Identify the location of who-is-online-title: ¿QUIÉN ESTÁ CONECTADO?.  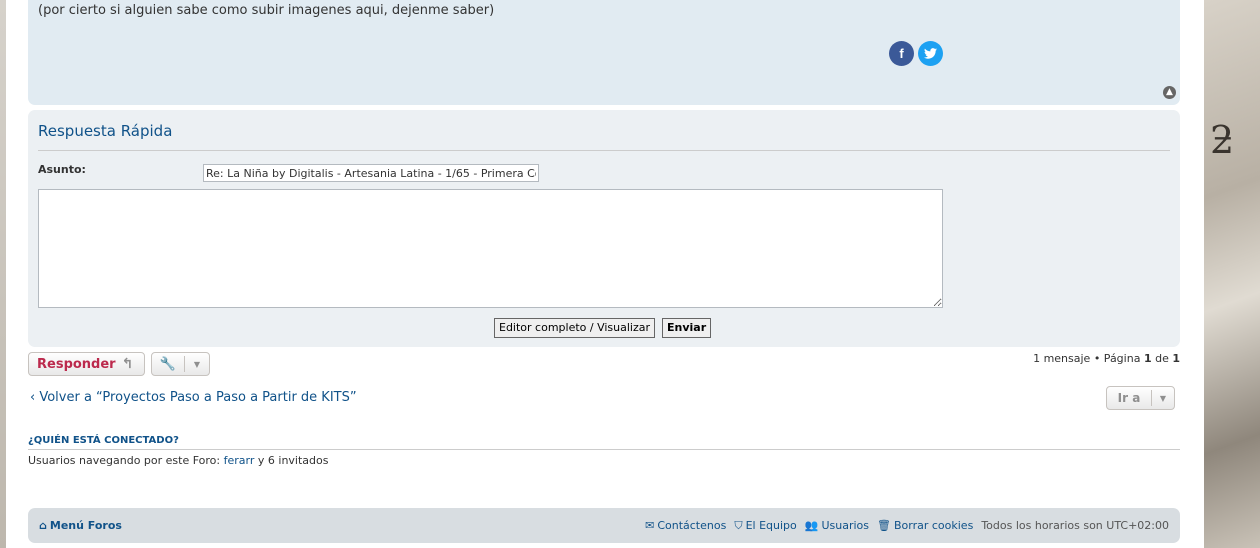
(103, 440).